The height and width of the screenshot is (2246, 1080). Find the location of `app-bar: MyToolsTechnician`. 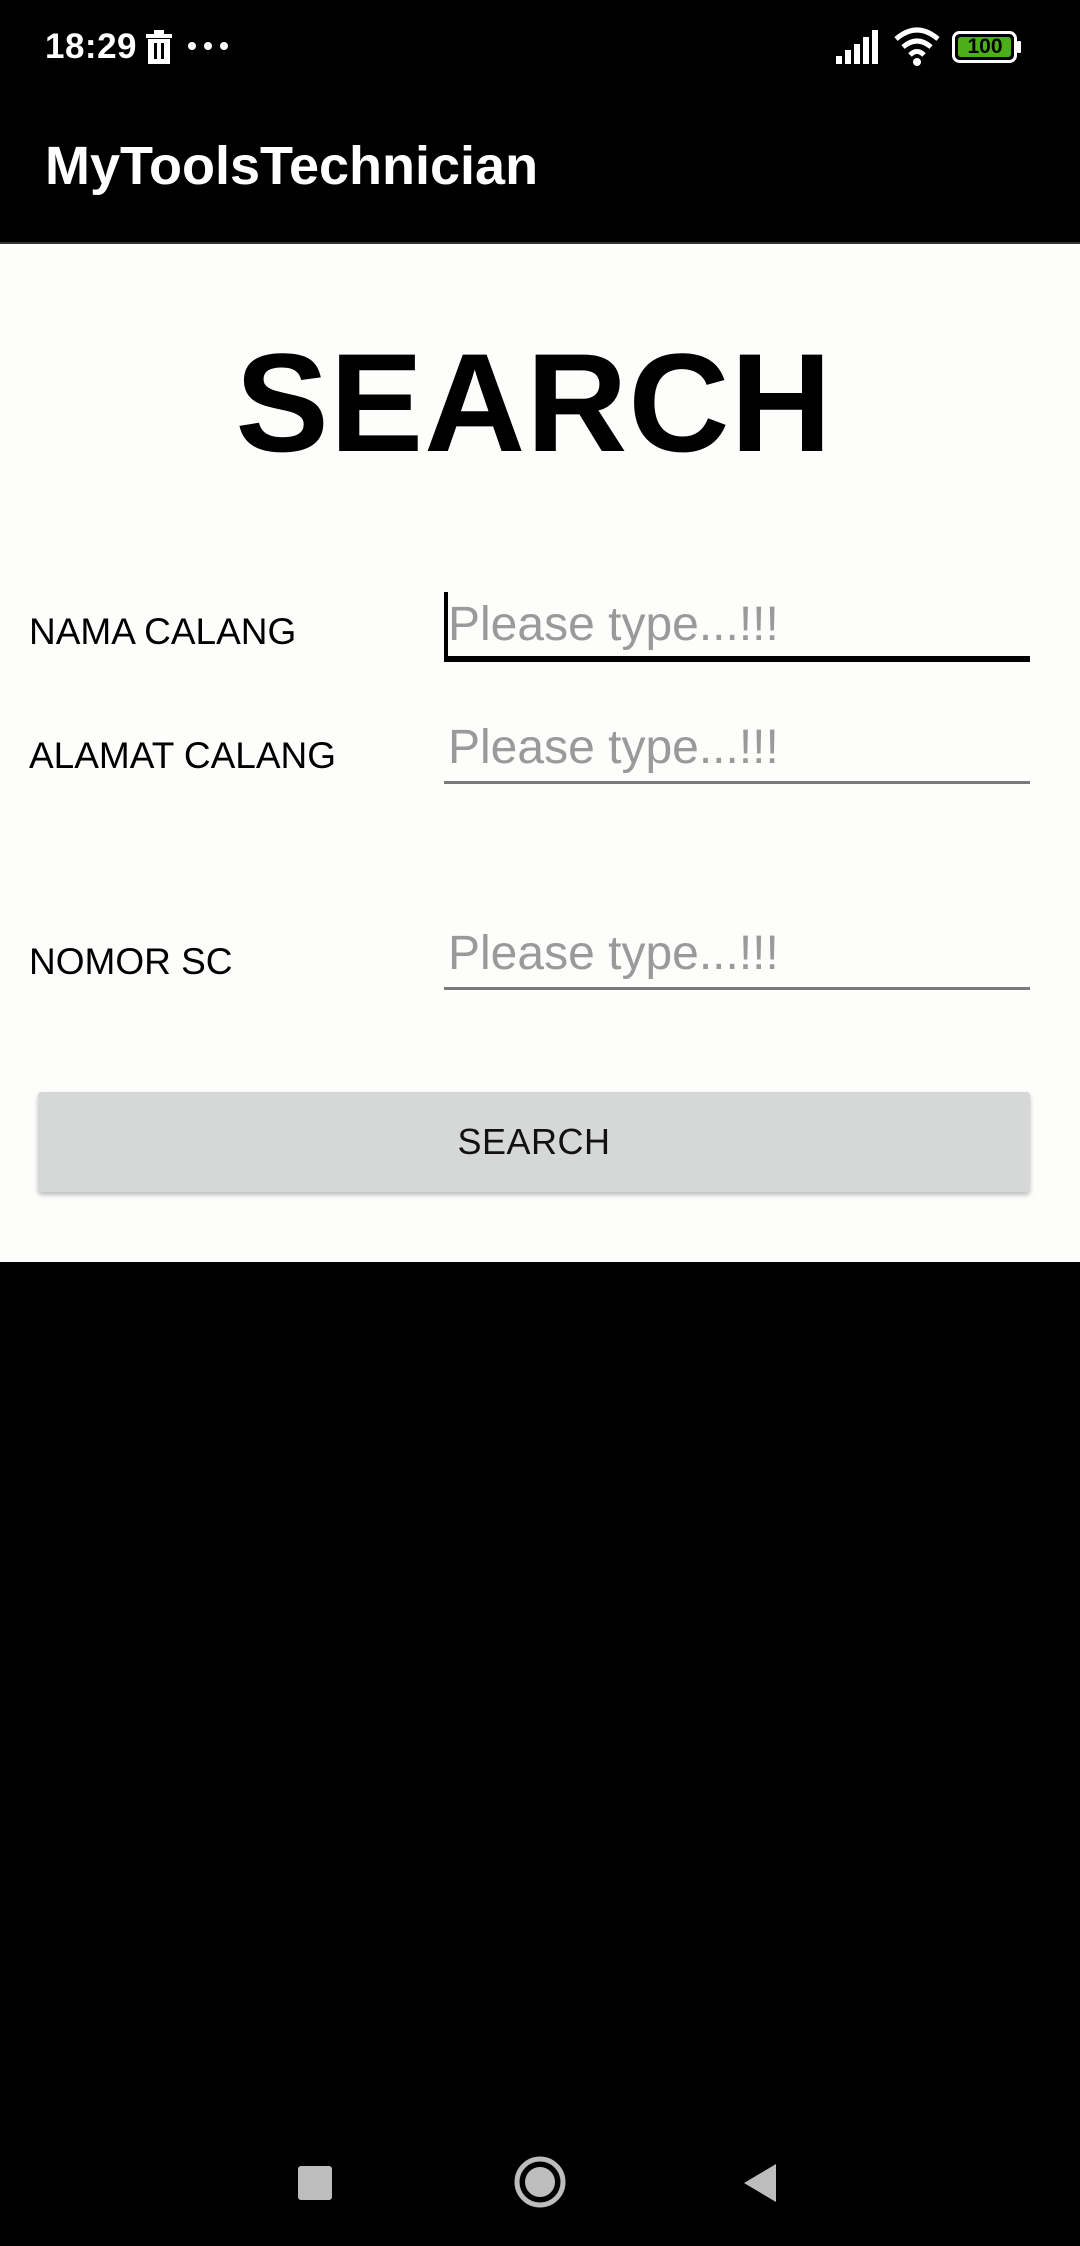

app-bar: MyToolsTechnician is located at coordinates (540, 170).